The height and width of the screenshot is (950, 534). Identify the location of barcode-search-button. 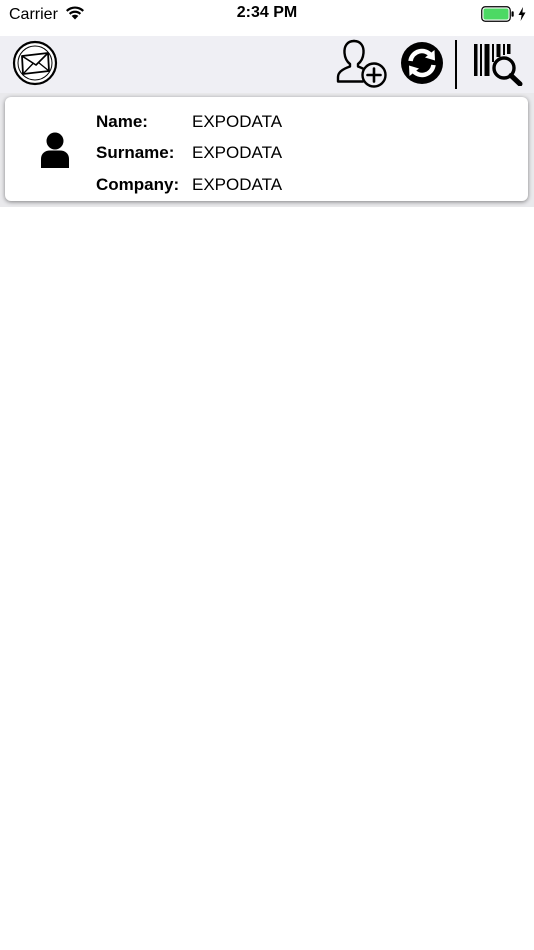
(498, 65).